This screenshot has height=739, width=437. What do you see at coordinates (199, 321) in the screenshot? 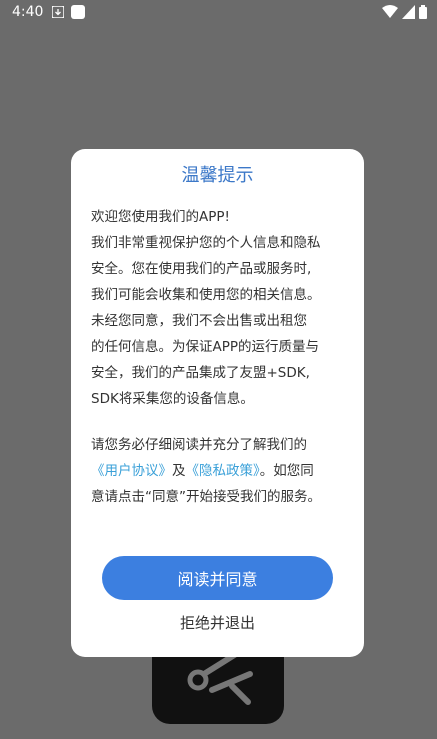
I see `body-line: 未经您同意，我们不会出售或出租您` at bounding box center [199, 321].